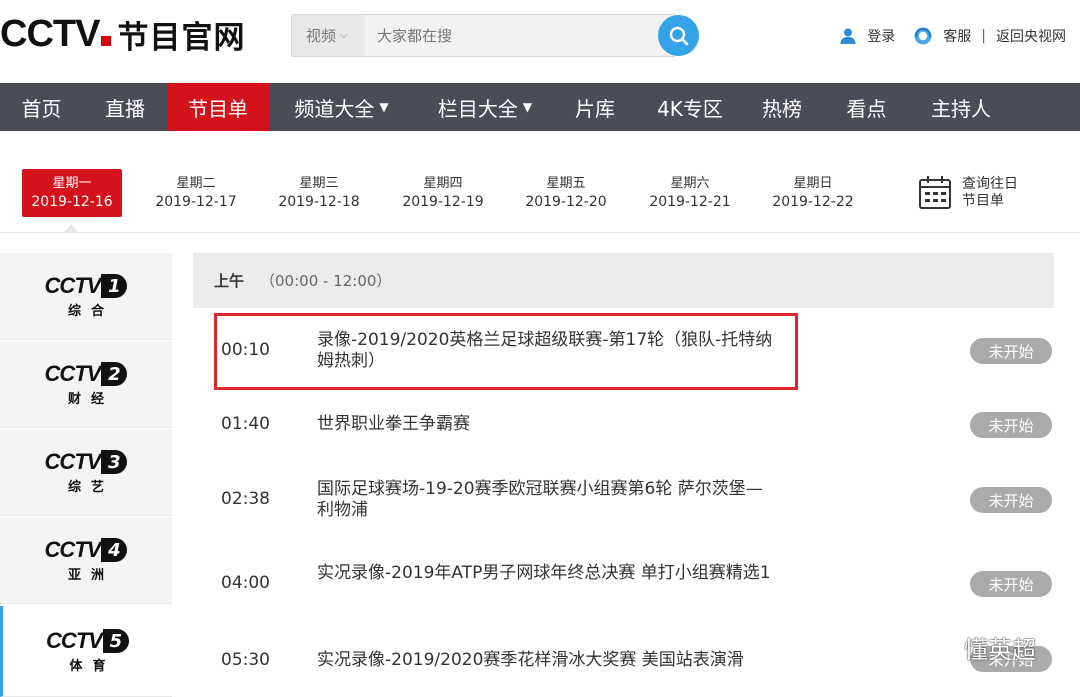 The height and width of the screenshot is (697, 1080). Describe the element at coordinates (319, 193) in the screenshot. I see `date-tab-wed: 星期三 2019-12-18` at that location.